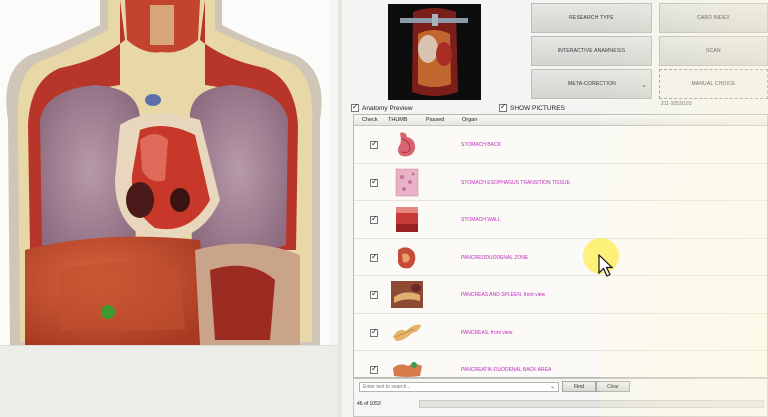 This screenshot has width=768, height=417. I want to click on panel-splitter, so click(340, 208).